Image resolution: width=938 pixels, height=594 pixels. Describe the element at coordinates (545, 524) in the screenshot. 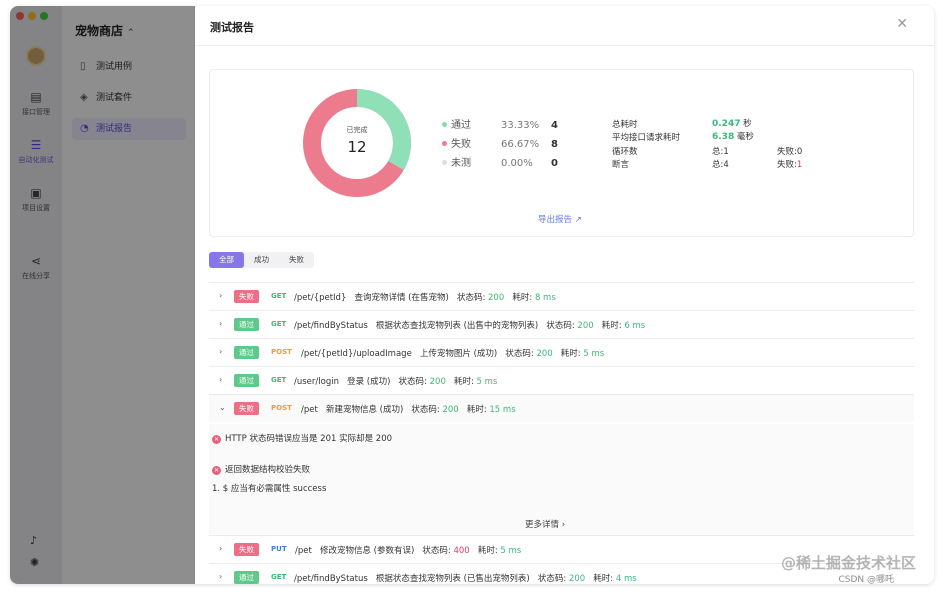

I see `more-details-link: 更多详情 ›` at that location.